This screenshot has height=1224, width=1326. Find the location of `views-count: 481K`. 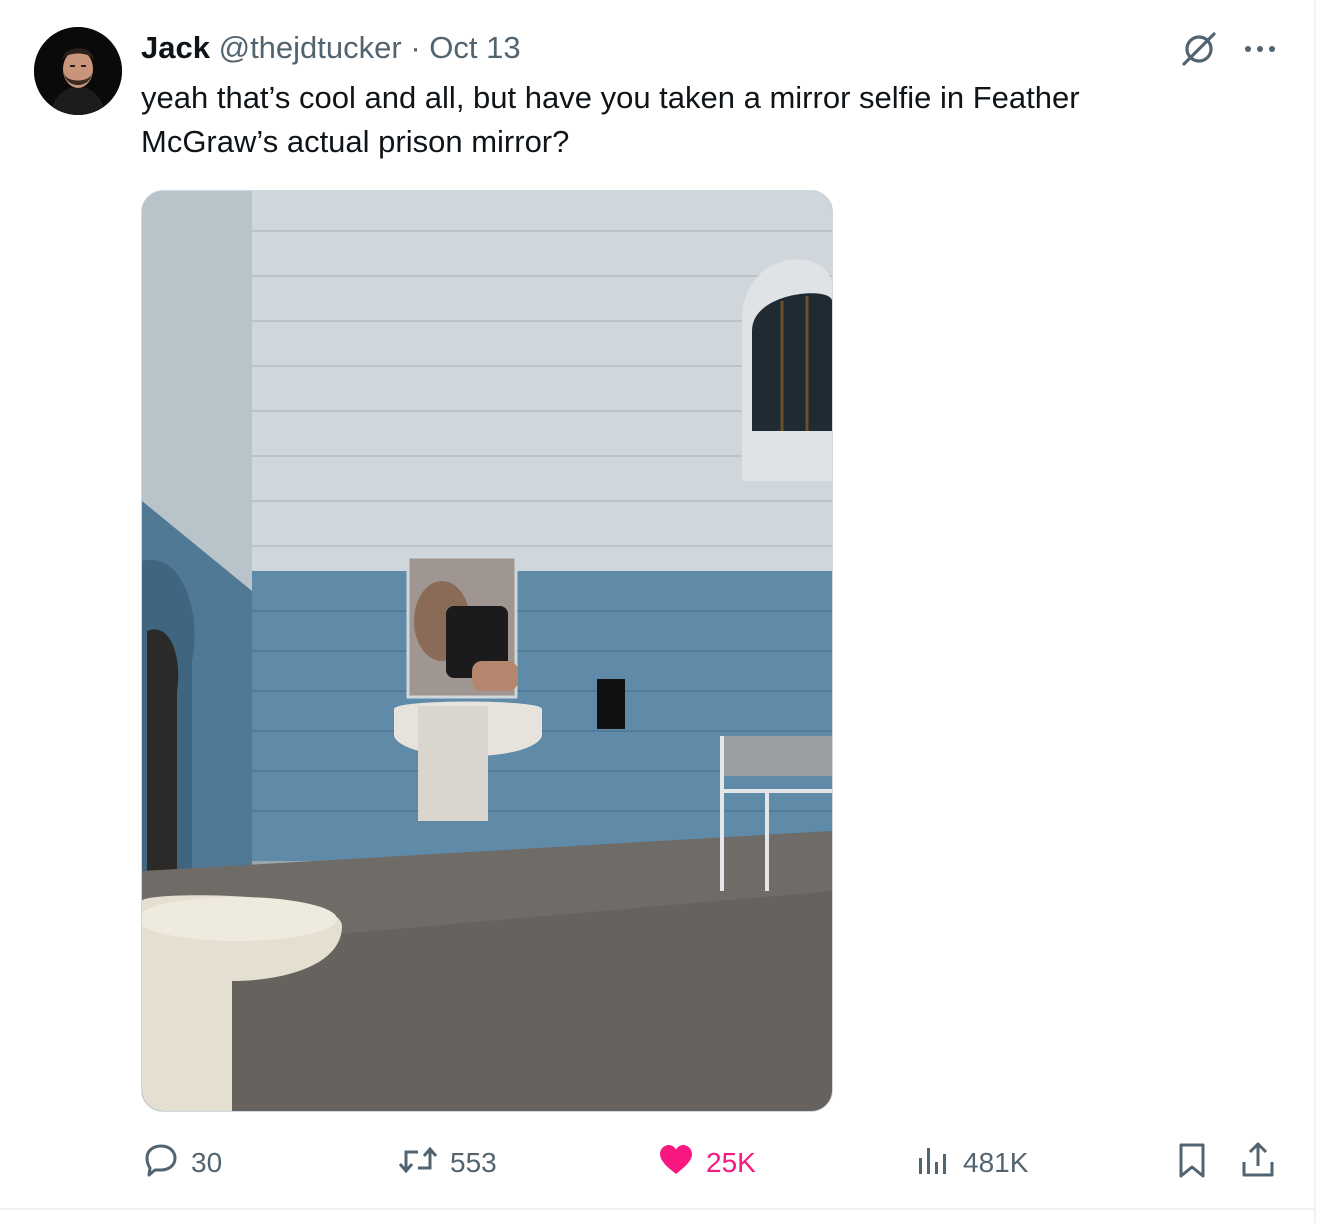

views-count: 481K is located at coordinates (996, 1162).